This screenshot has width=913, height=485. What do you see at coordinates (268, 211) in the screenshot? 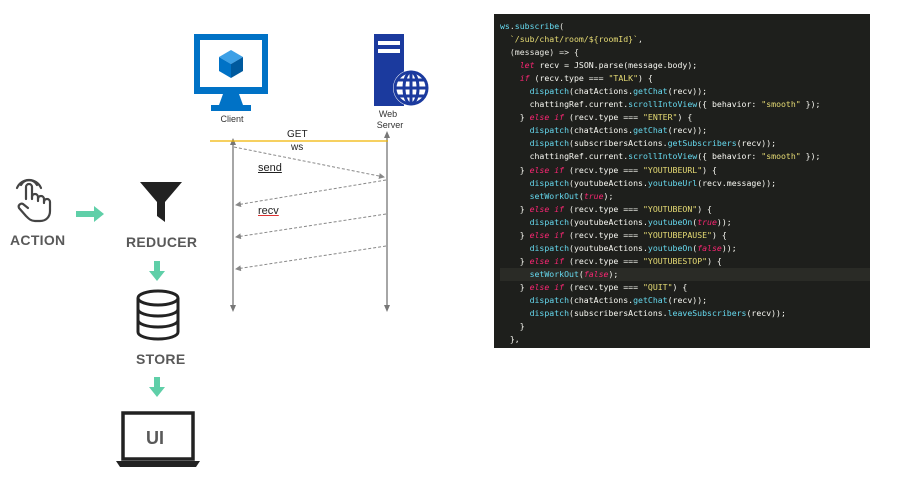
I see `recv-label: recv` at bounding box center [268, 211].